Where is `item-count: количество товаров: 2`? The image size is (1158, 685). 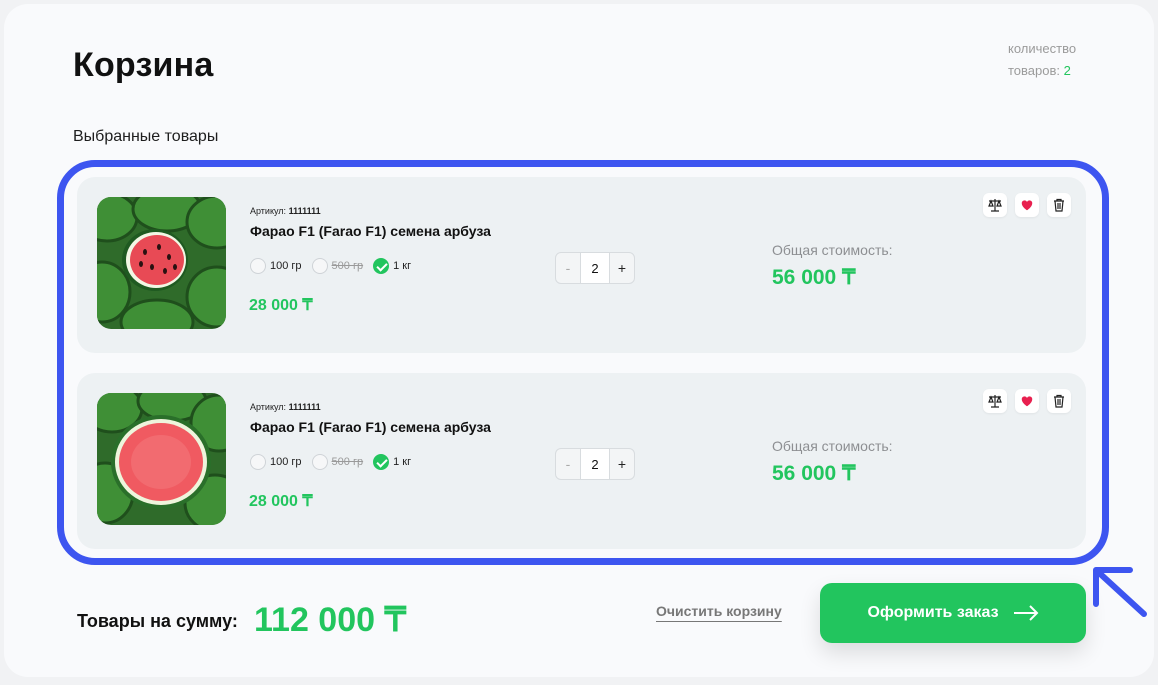
item-count: количество товаров: 2 is located at coordinates (1042, 59).